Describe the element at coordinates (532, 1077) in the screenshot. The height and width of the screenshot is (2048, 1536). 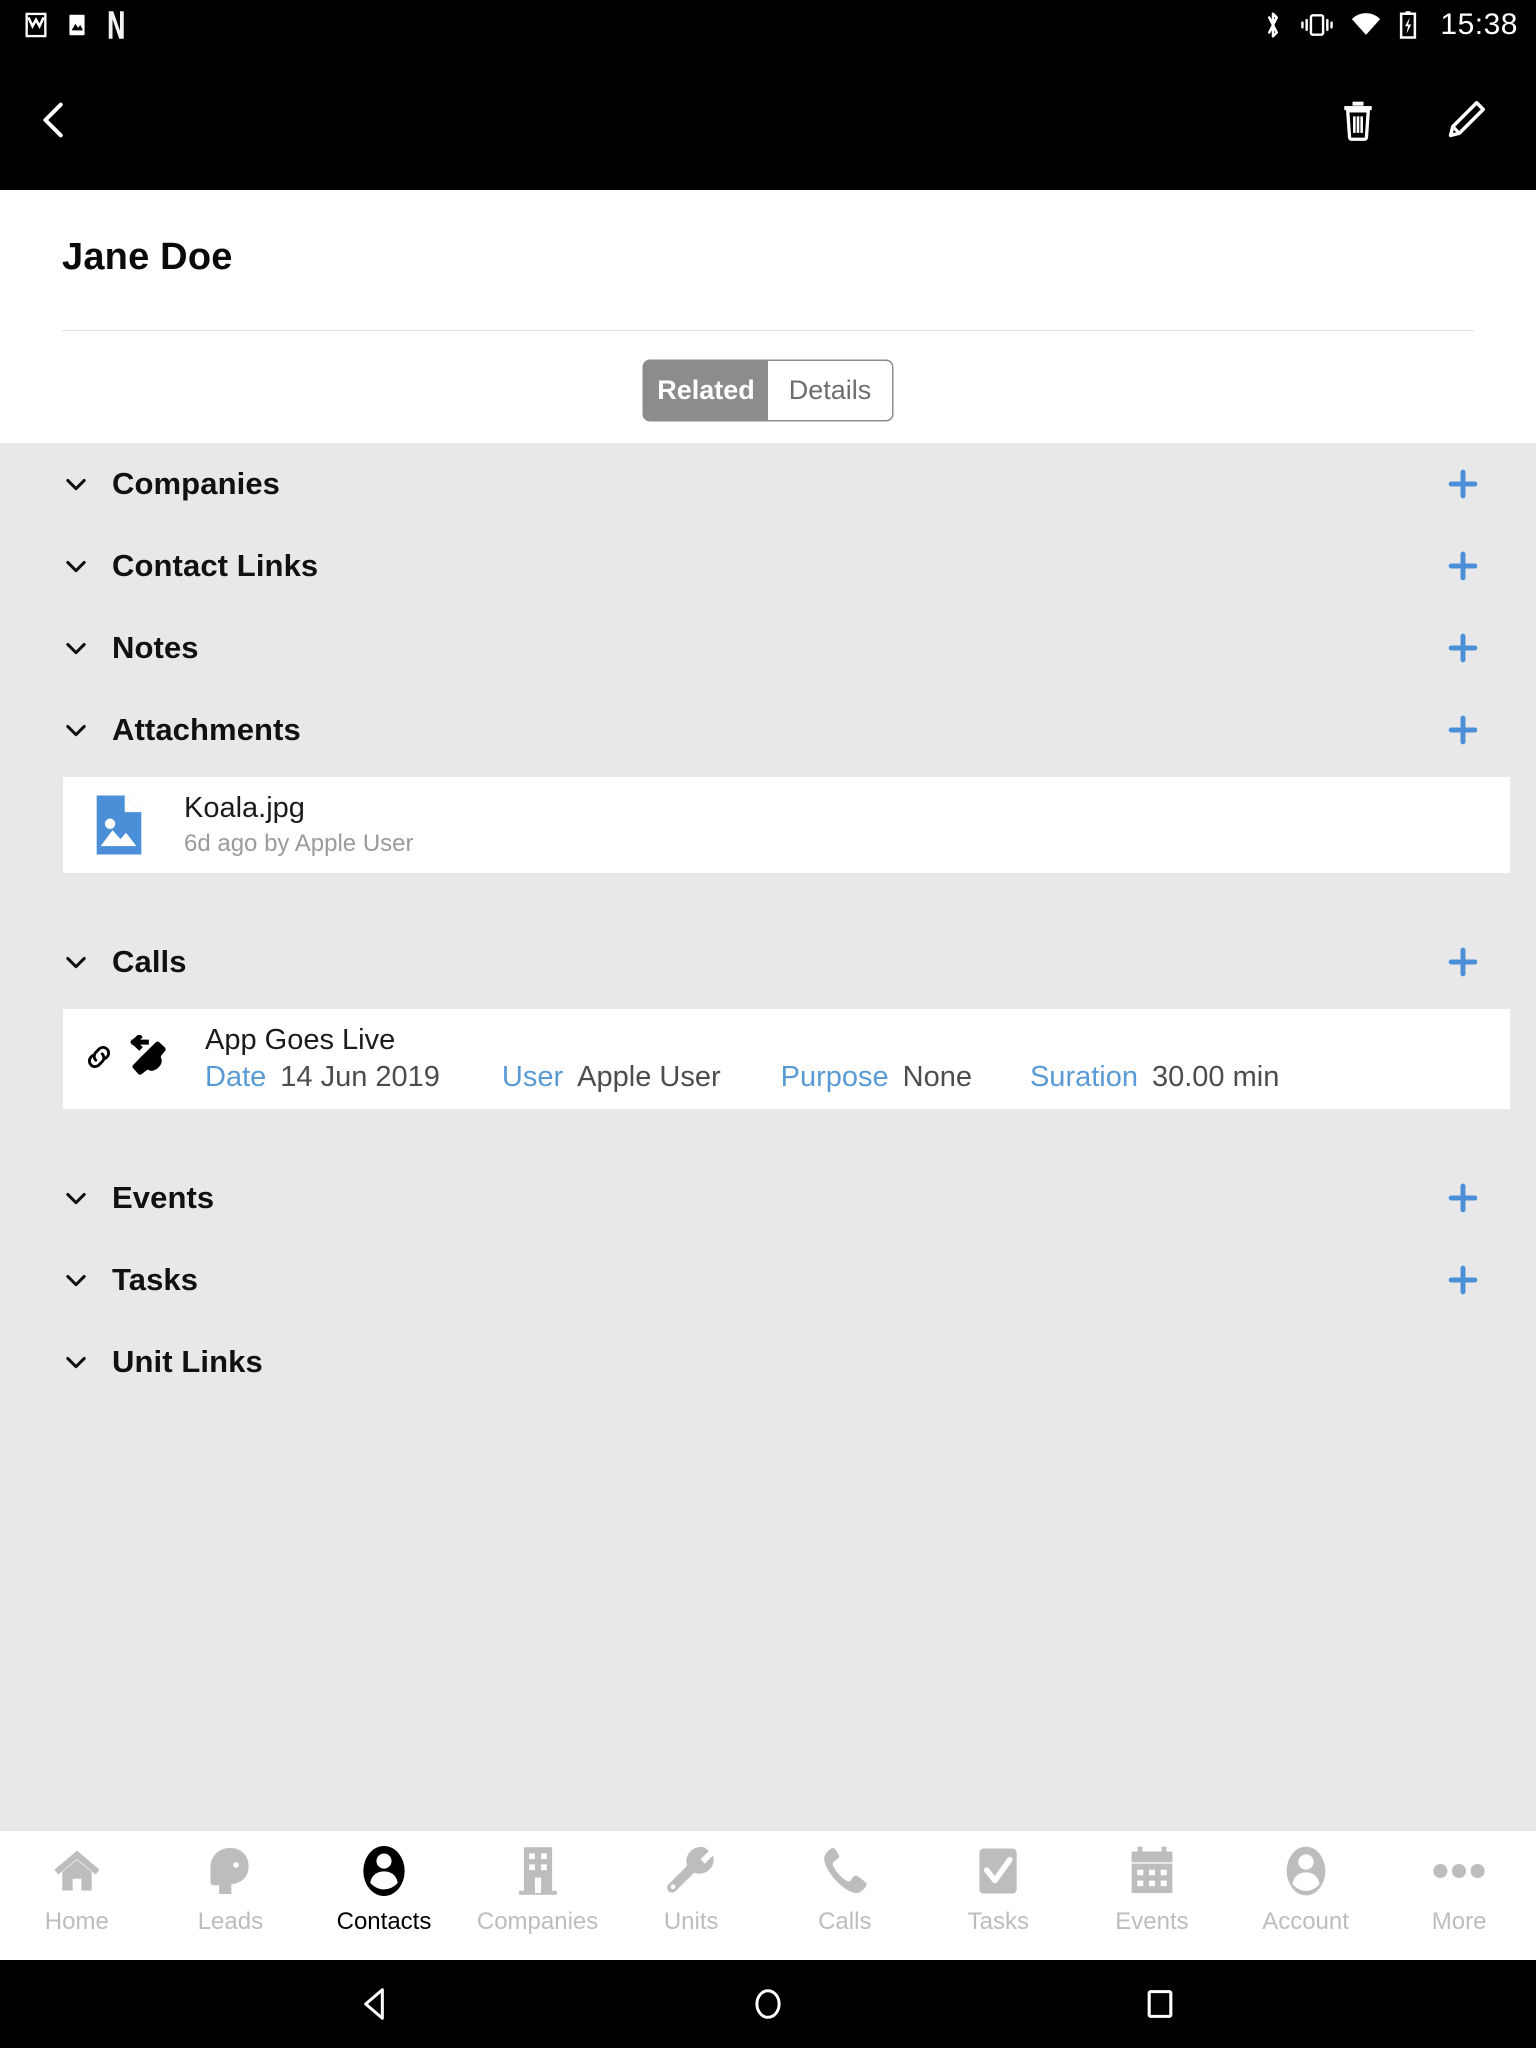
I see `field-label: User` at that location.